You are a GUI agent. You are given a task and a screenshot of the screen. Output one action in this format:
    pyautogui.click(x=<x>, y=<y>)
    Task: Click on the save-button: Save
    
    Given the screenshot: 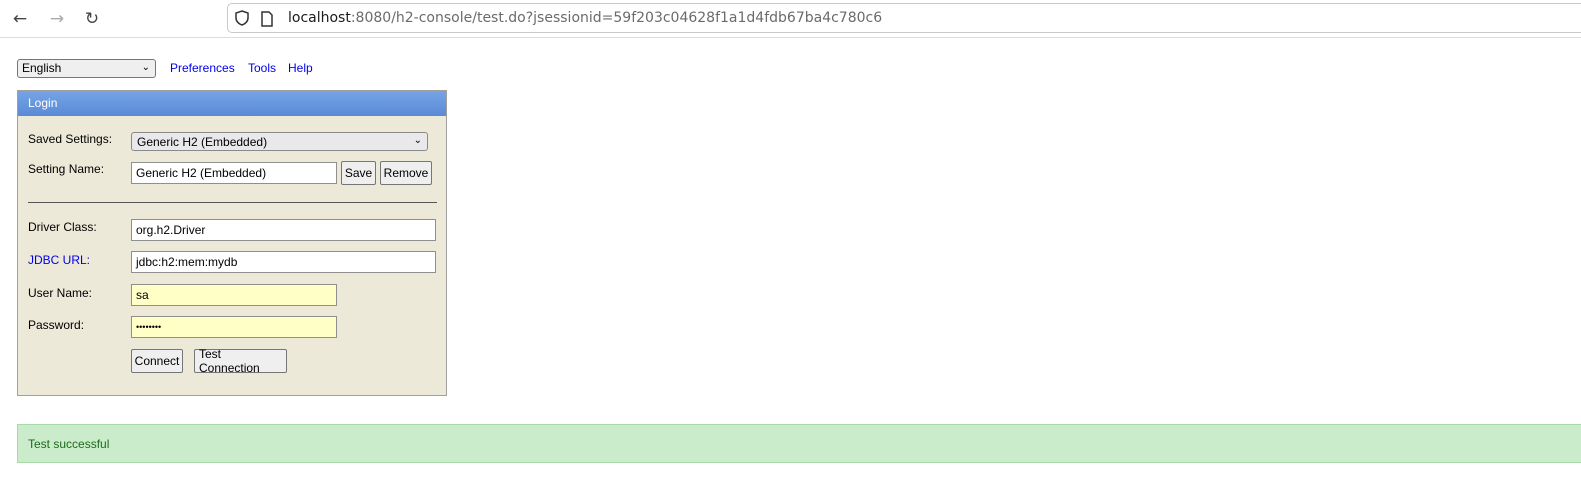 What is the action you would take?
    pyautogui.click(x=358, y=173)
    